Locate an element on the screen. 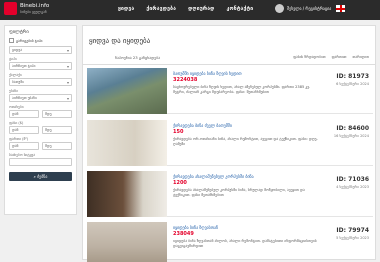 The height and width of the screenshot is (262, 380). listing-title: ქირავდება ახალაშენებულ კორპუსში ბინა is located at coordinates (213, 176).